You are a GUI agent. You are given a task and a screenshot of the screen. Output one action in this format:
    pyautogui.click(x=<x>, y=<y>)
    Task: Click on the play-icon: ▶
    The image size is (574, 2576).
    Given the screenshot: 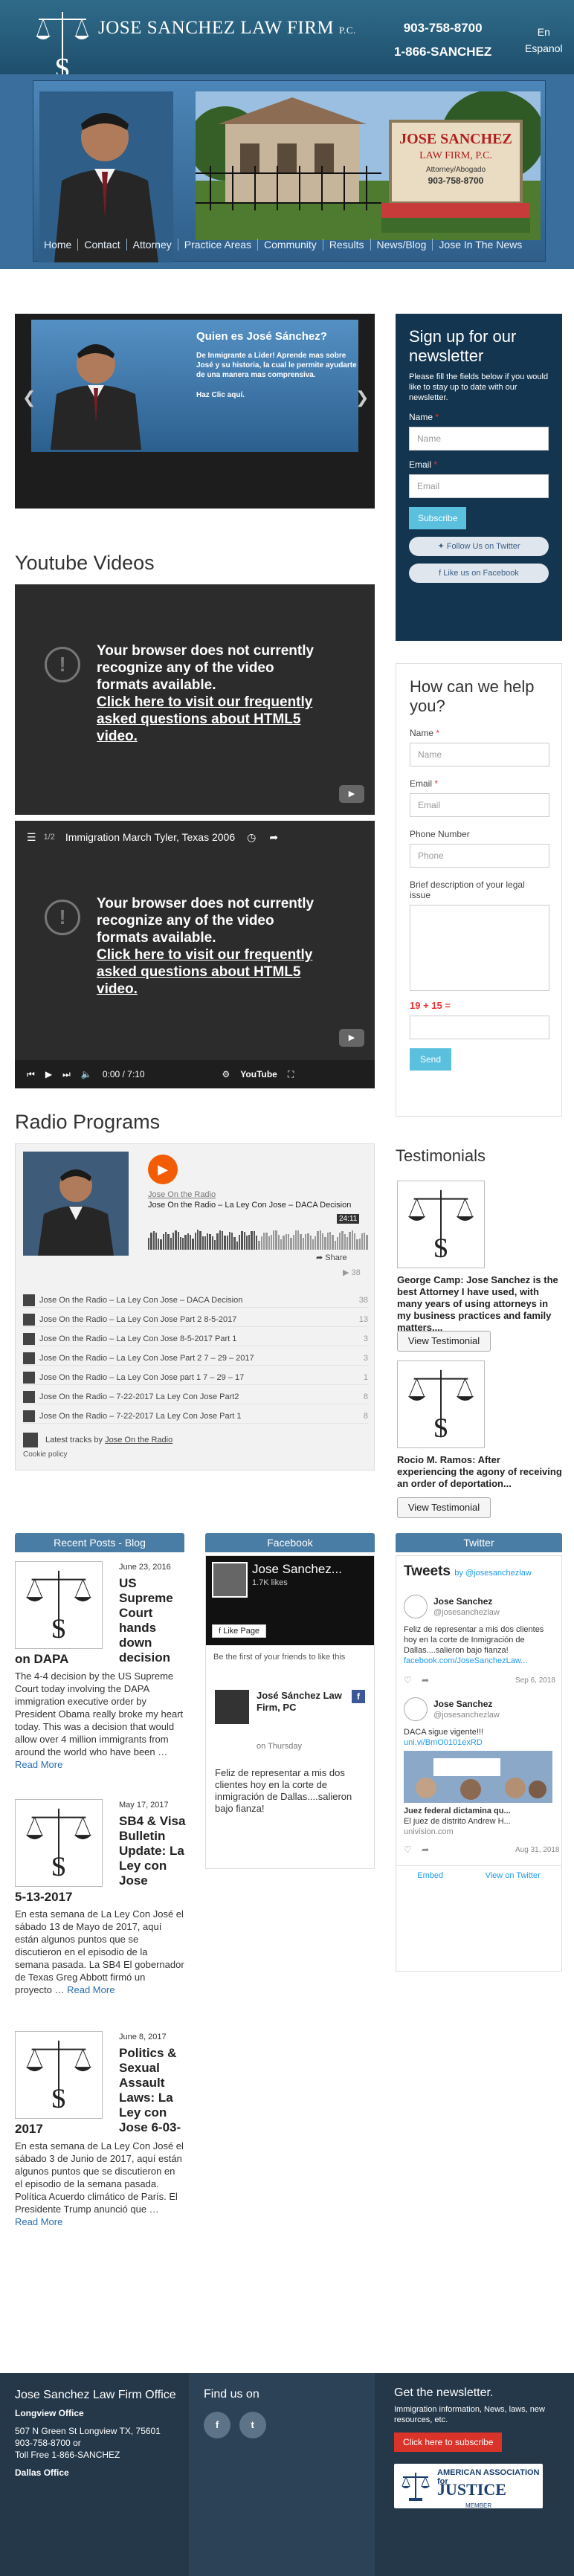 What is the action you would take?
    pyautogui.click(x=48, y=1074)
    